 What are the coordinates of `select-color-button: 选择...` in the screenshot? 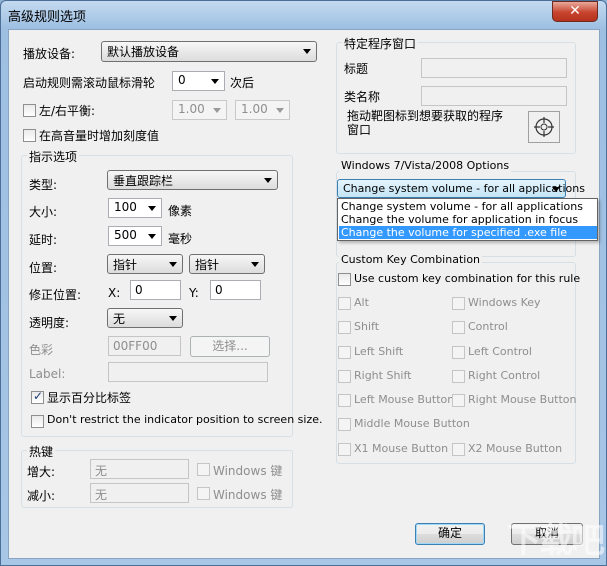 It's located at (230, 346).